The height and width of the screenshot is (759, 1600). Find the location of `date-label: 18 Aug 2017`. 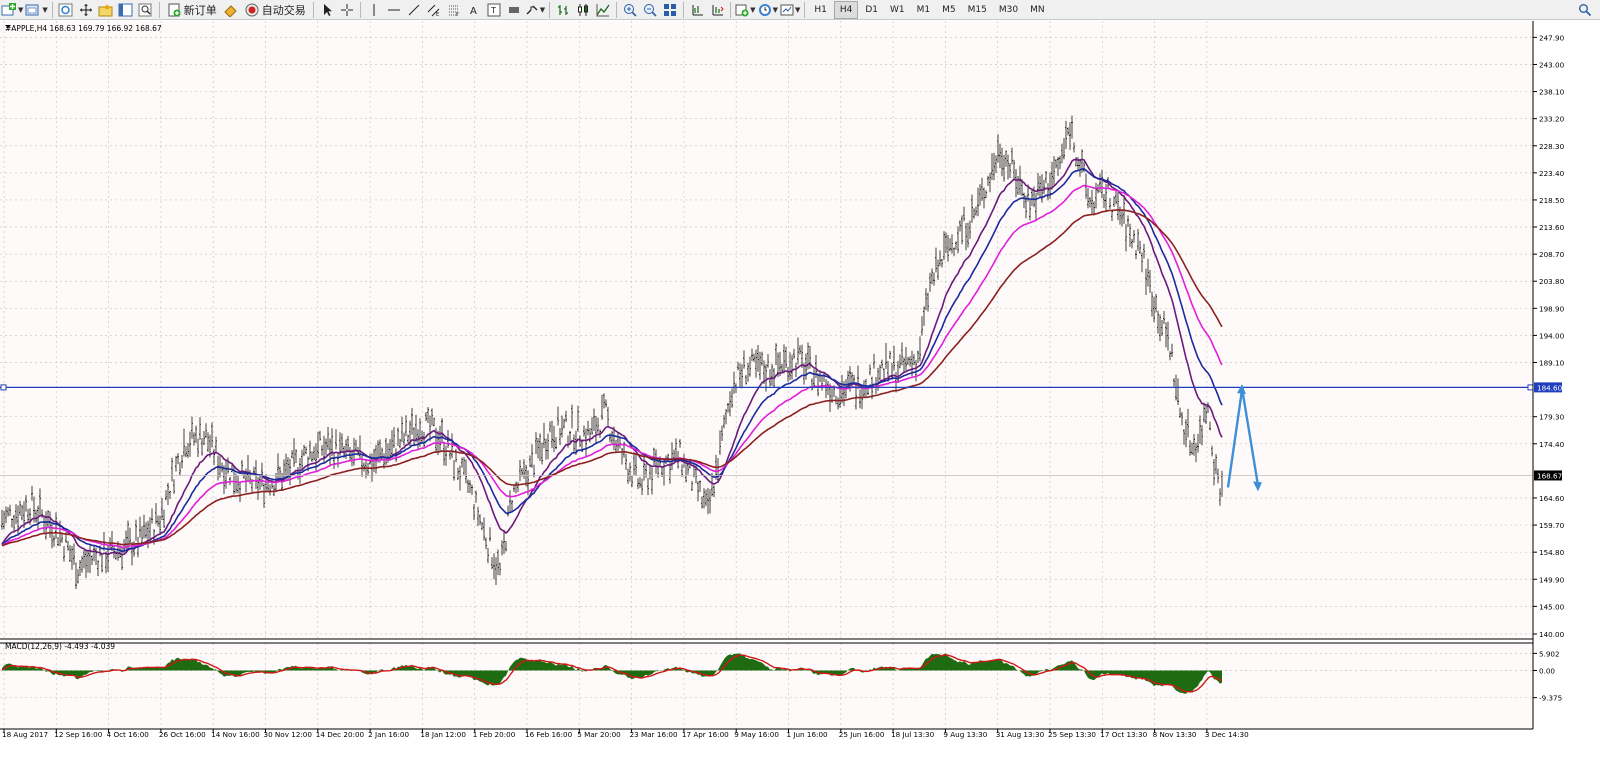

date-label: 18 Aug 2017 is located at coordinates (25, 734).